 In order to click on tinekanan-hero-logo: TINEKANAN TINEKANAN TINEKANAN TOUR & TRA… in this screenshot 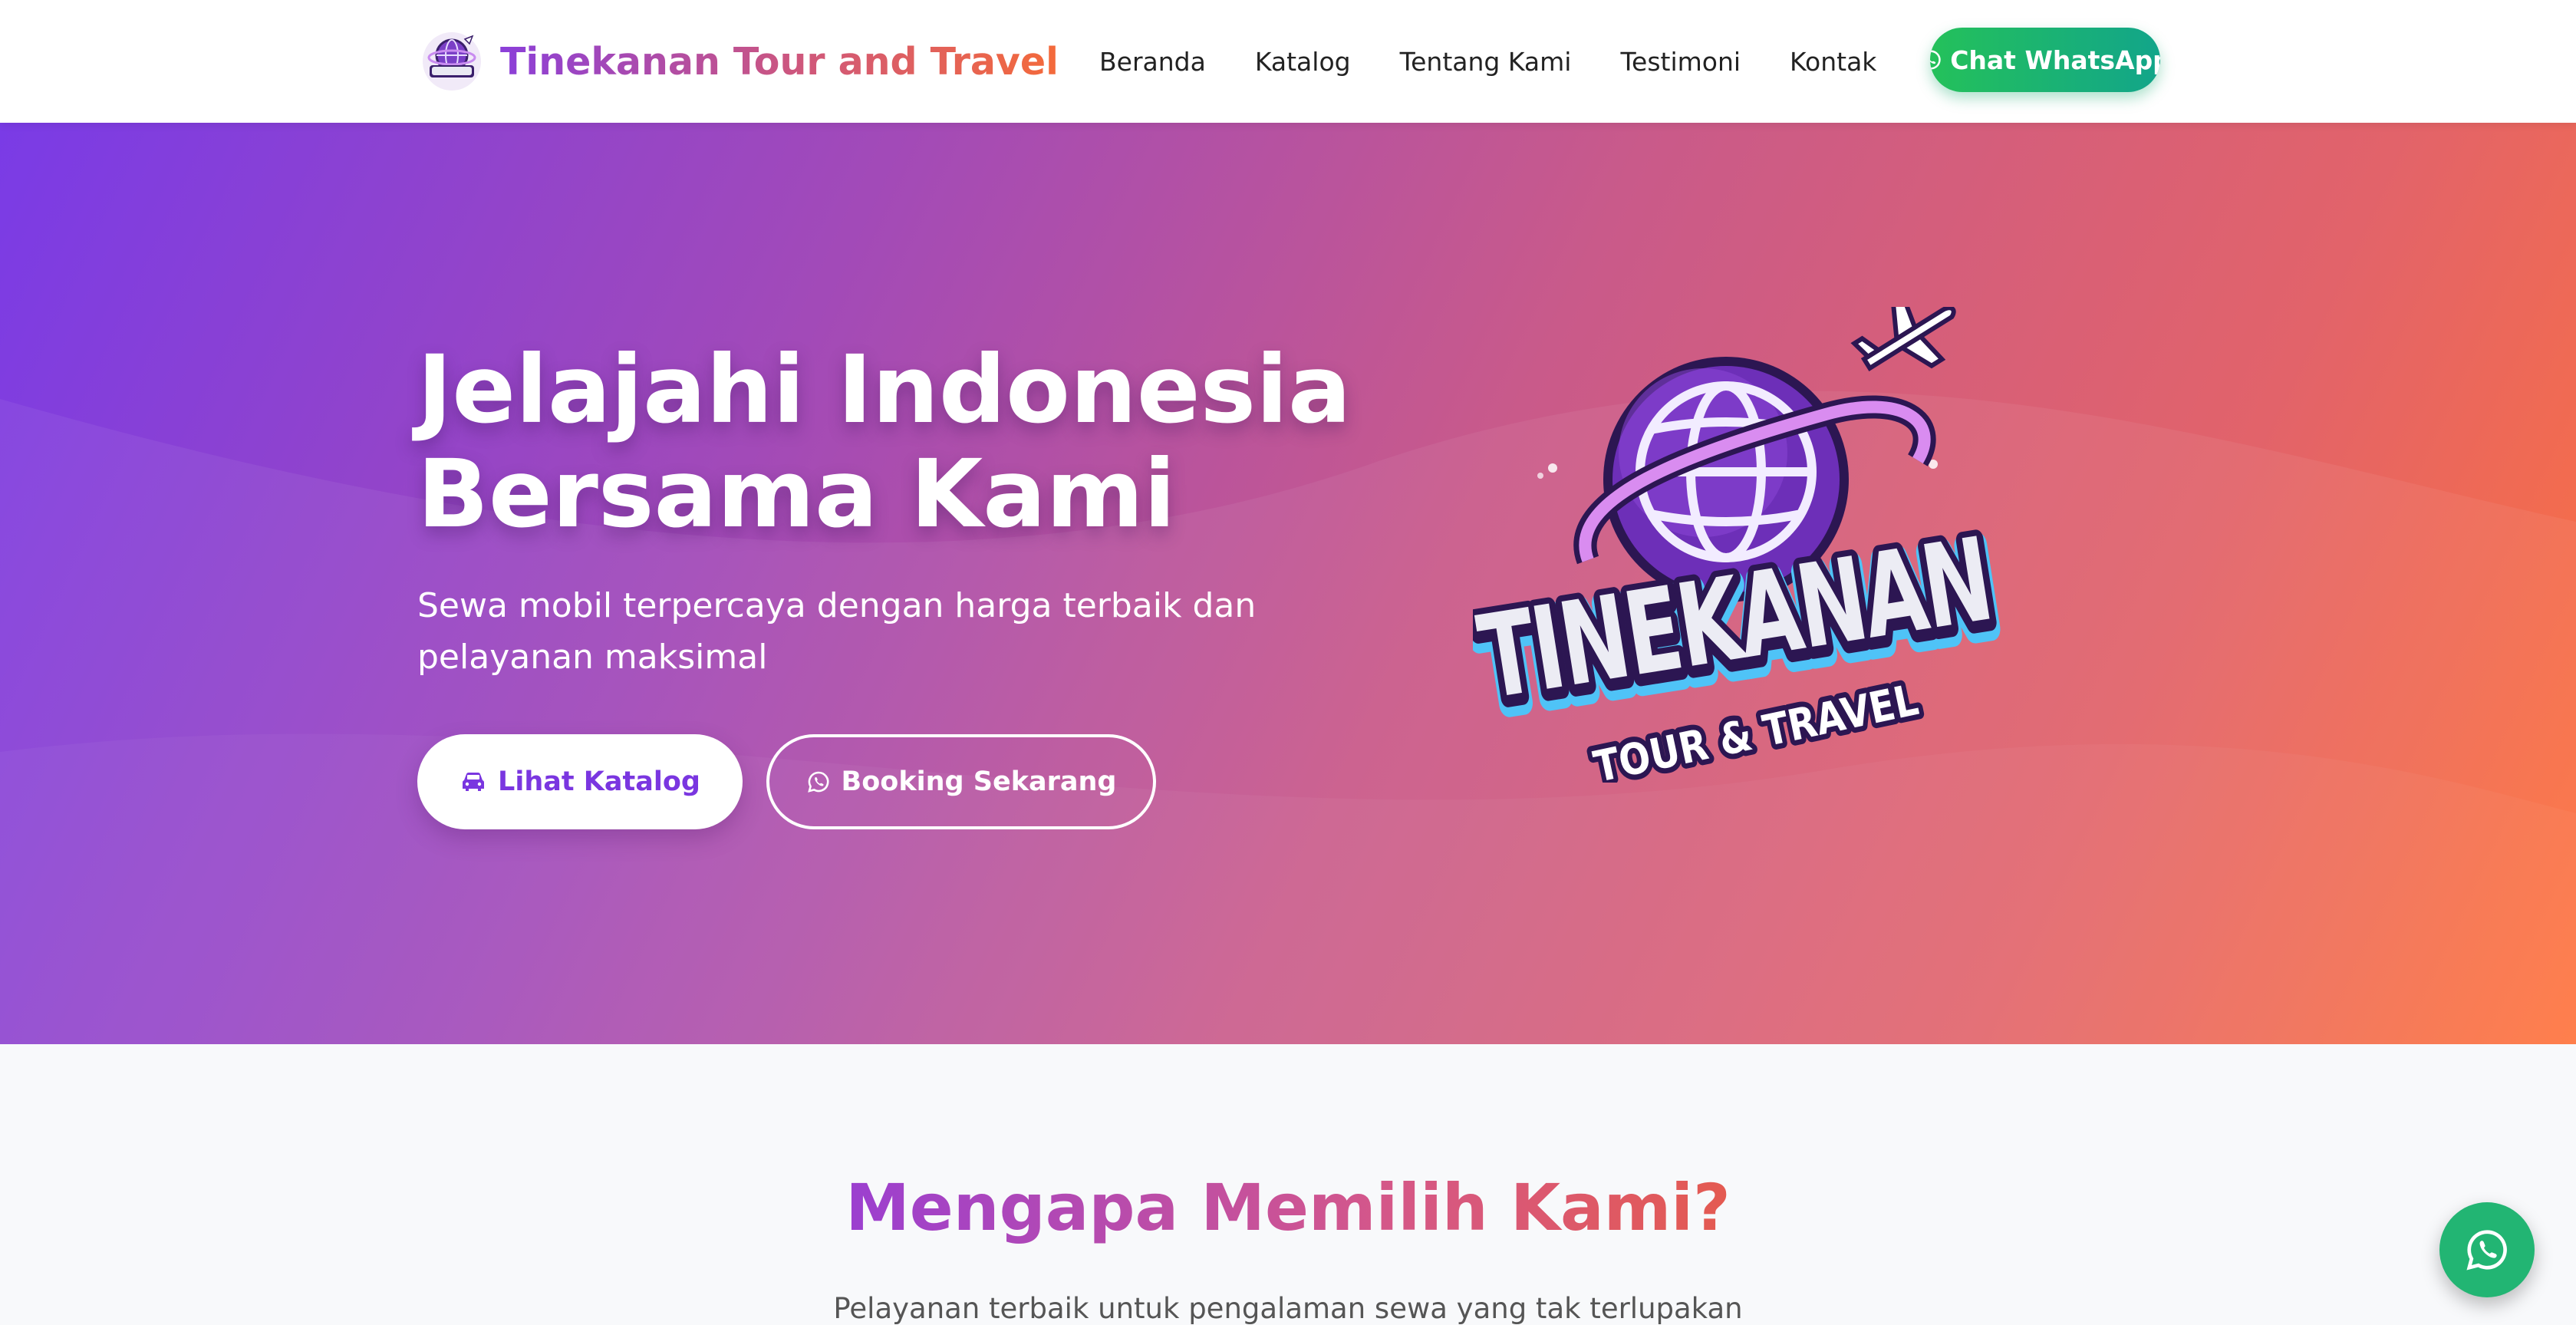, I will do `click(1743, 545)`.